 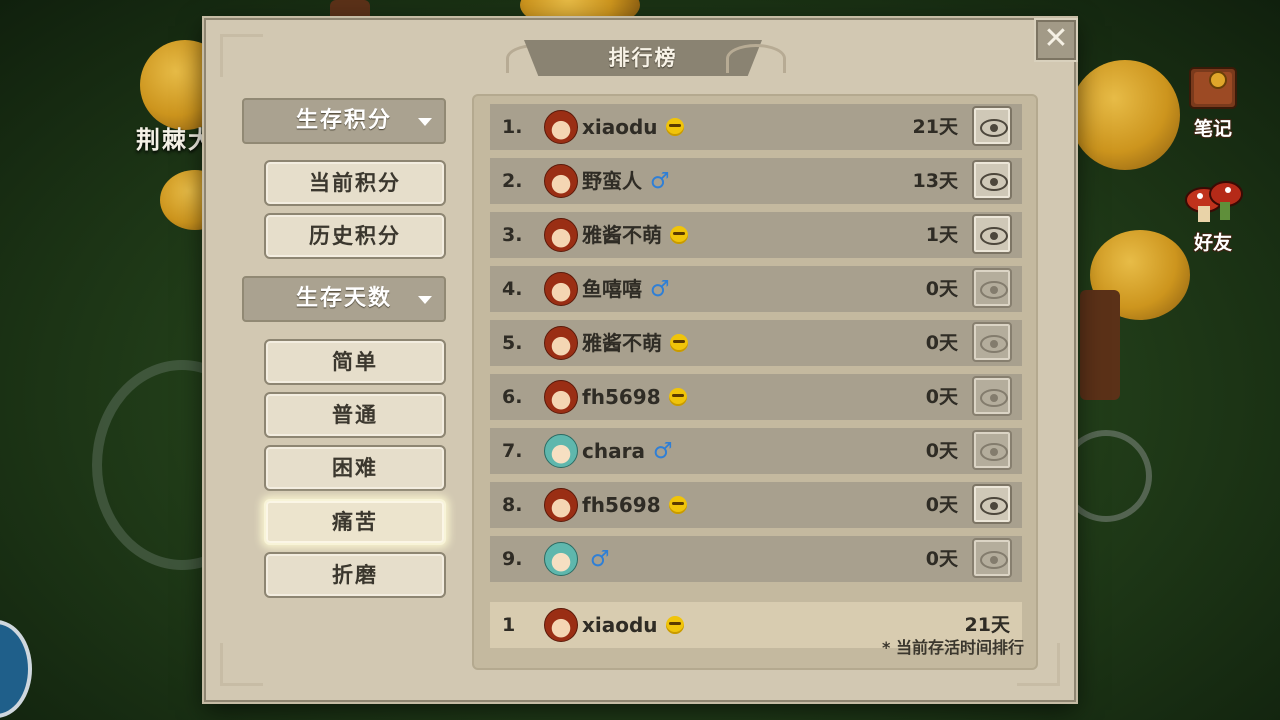 I want to click on friends-label: 好友, so click(x=1212, y=243).